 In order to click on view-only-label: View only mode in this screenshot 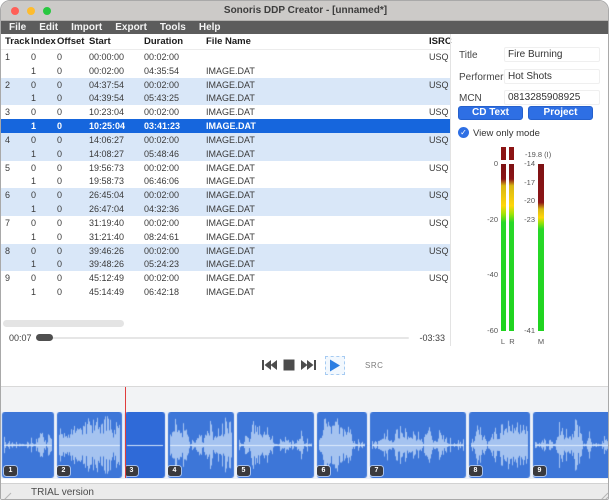, I will do `click(506, 133)`.